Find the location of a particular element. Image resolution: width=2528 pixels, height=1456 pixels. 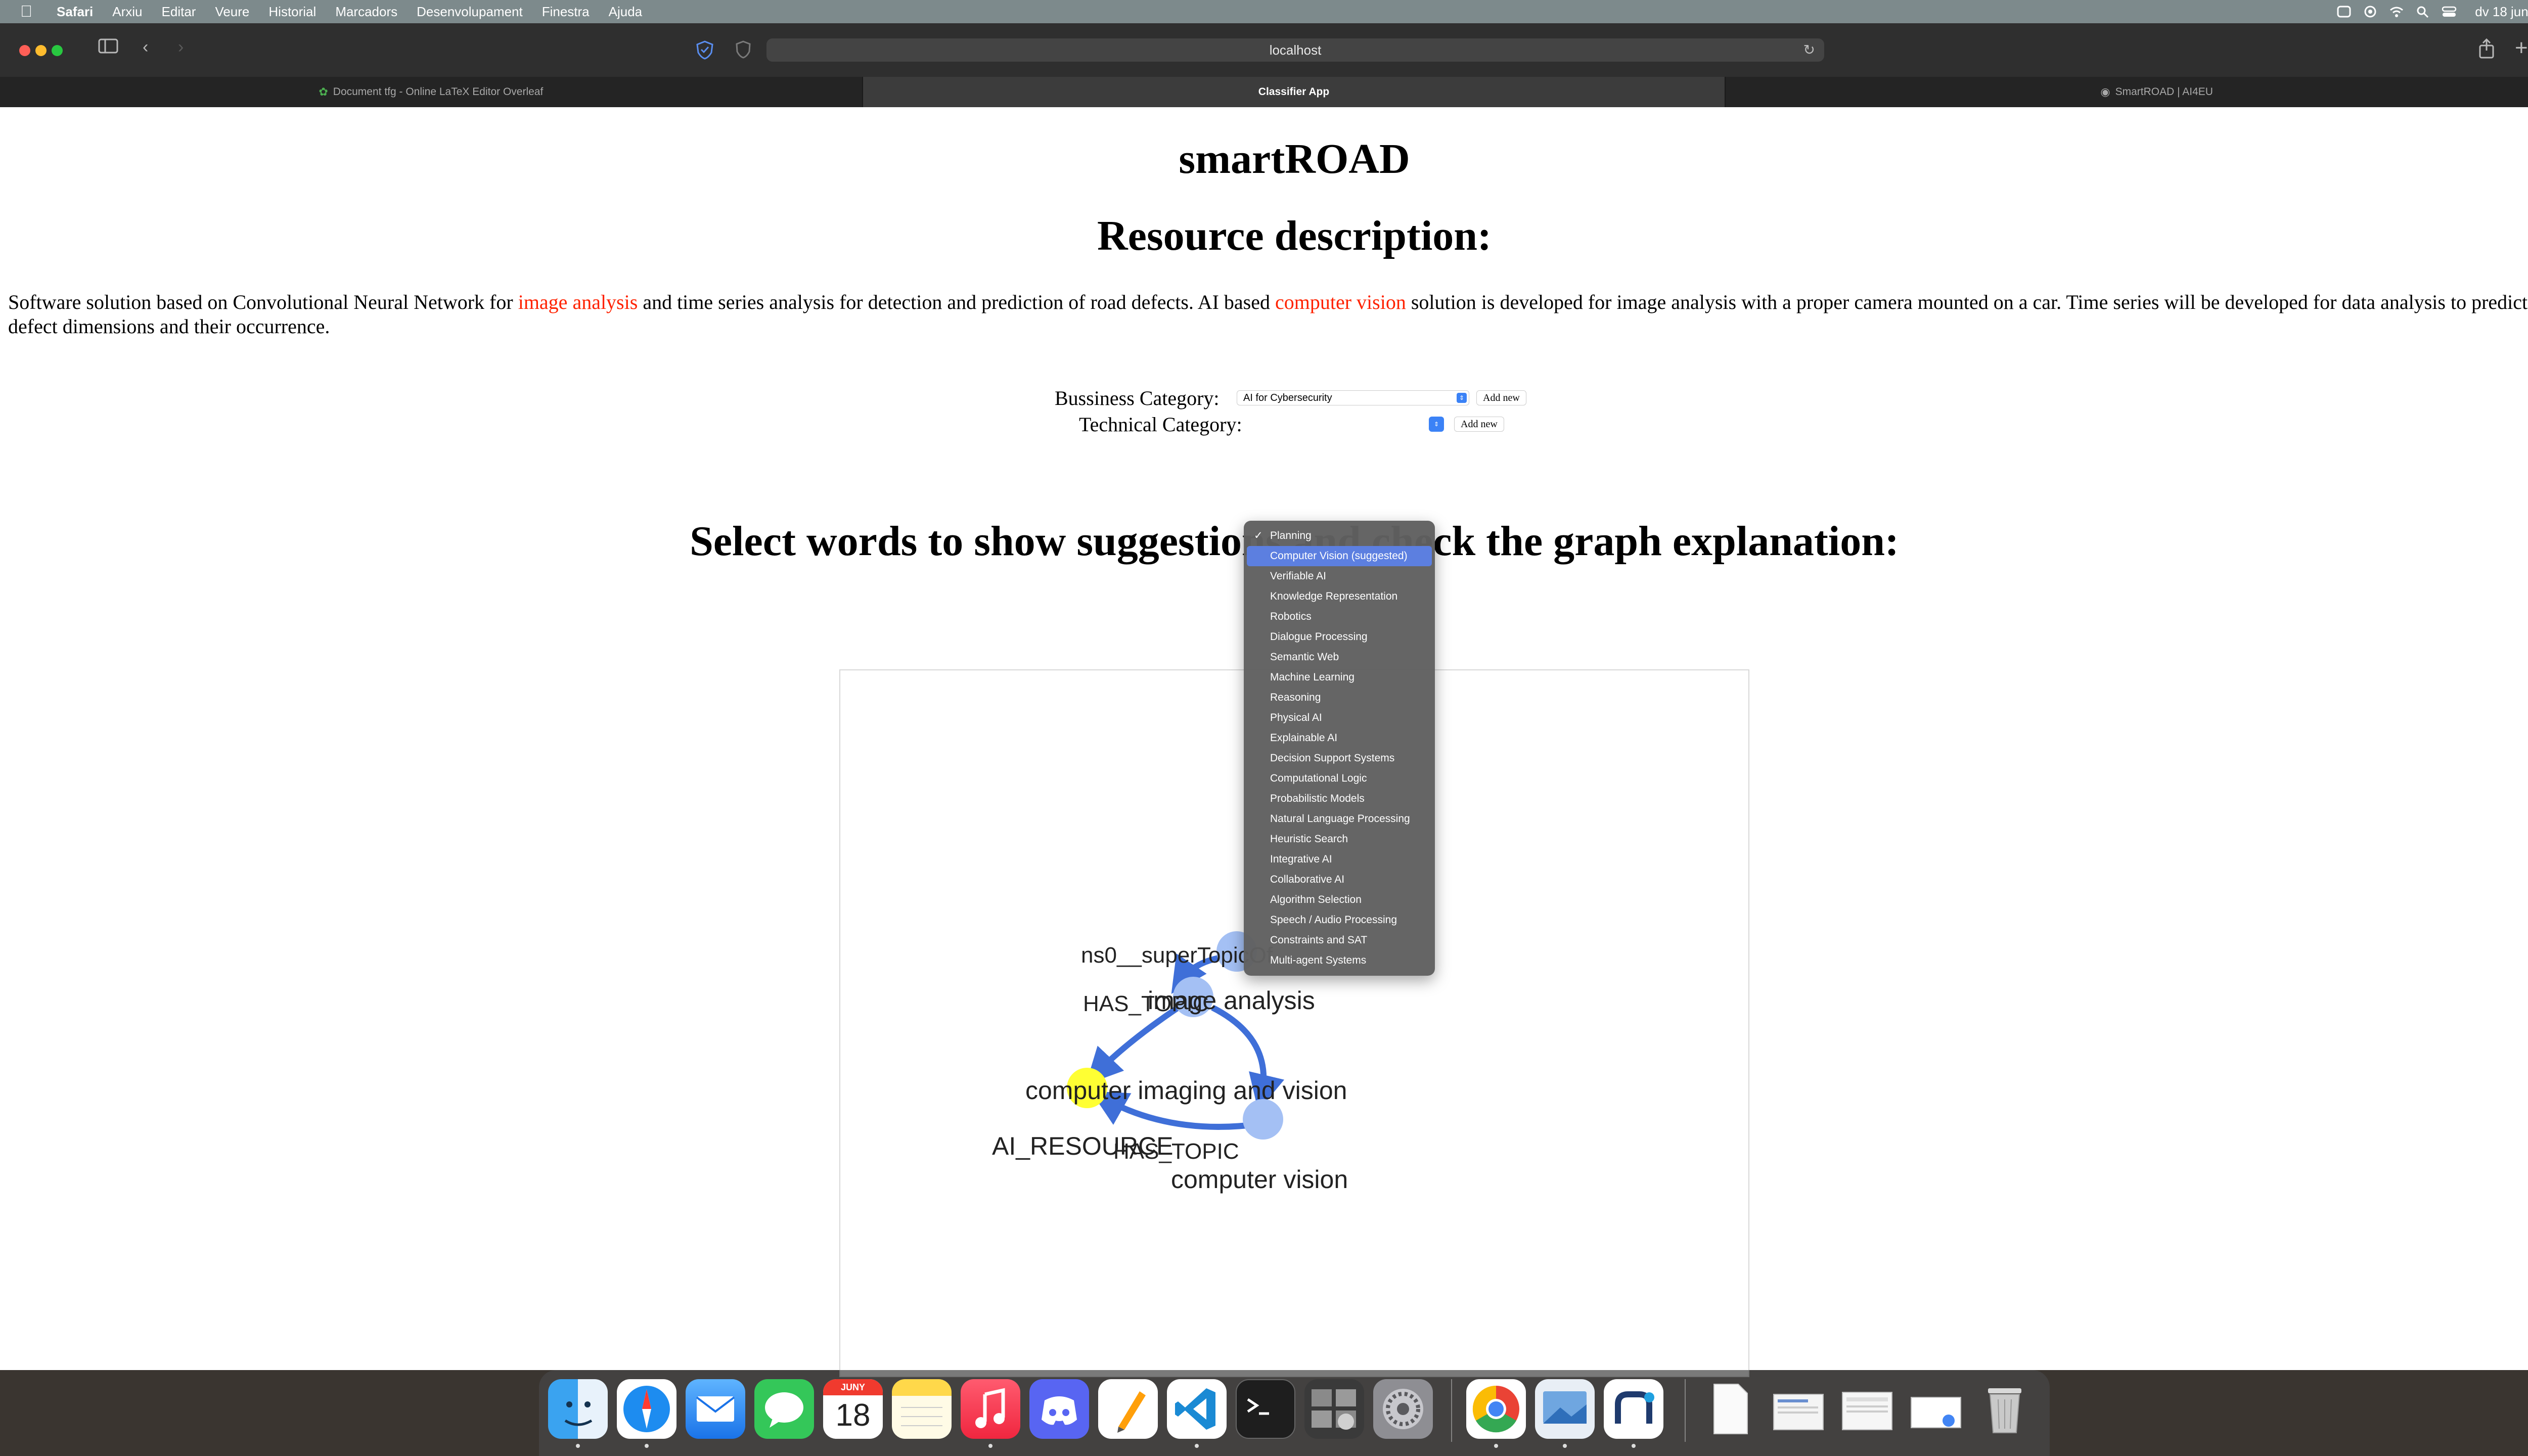

share-icon is located at coordinates (2486, 50).